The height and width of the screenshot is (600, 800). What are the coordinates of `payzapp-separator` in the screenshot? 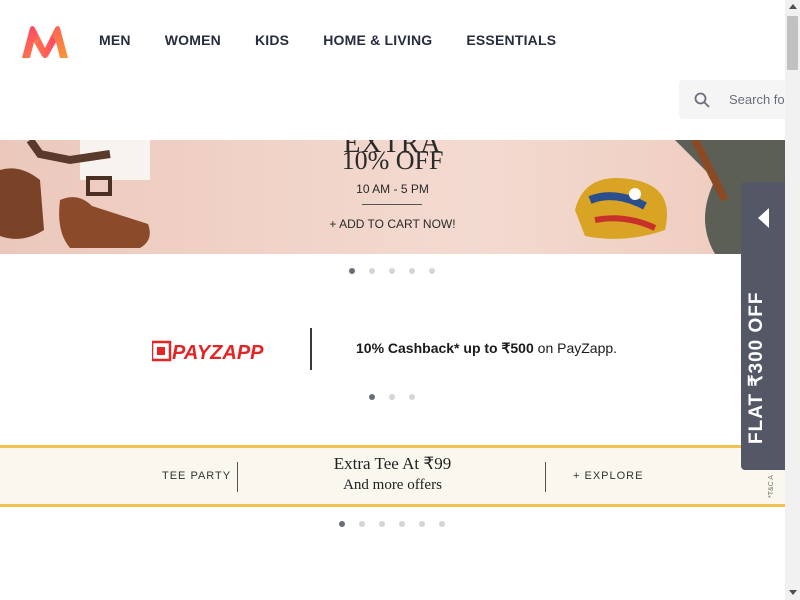 It's located at (311, 349).